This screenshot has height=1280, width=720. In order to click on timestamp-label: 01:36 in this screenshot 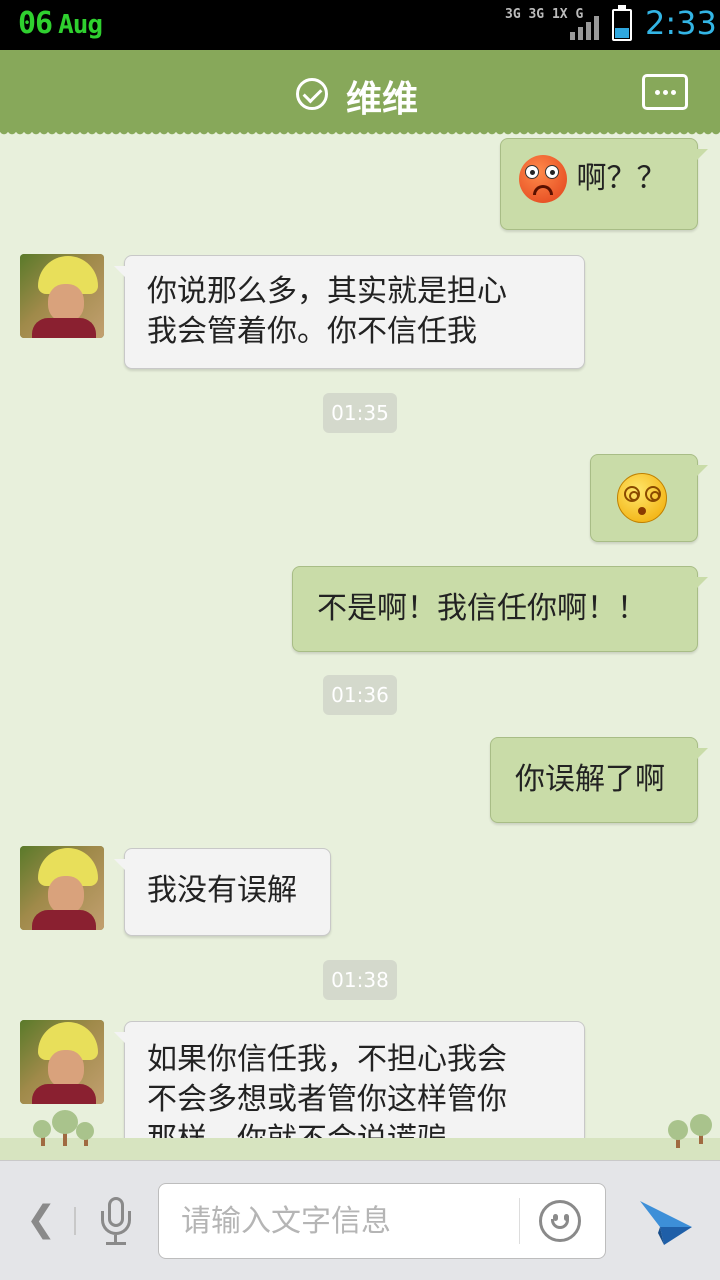, I will do `click(360, 695)`.